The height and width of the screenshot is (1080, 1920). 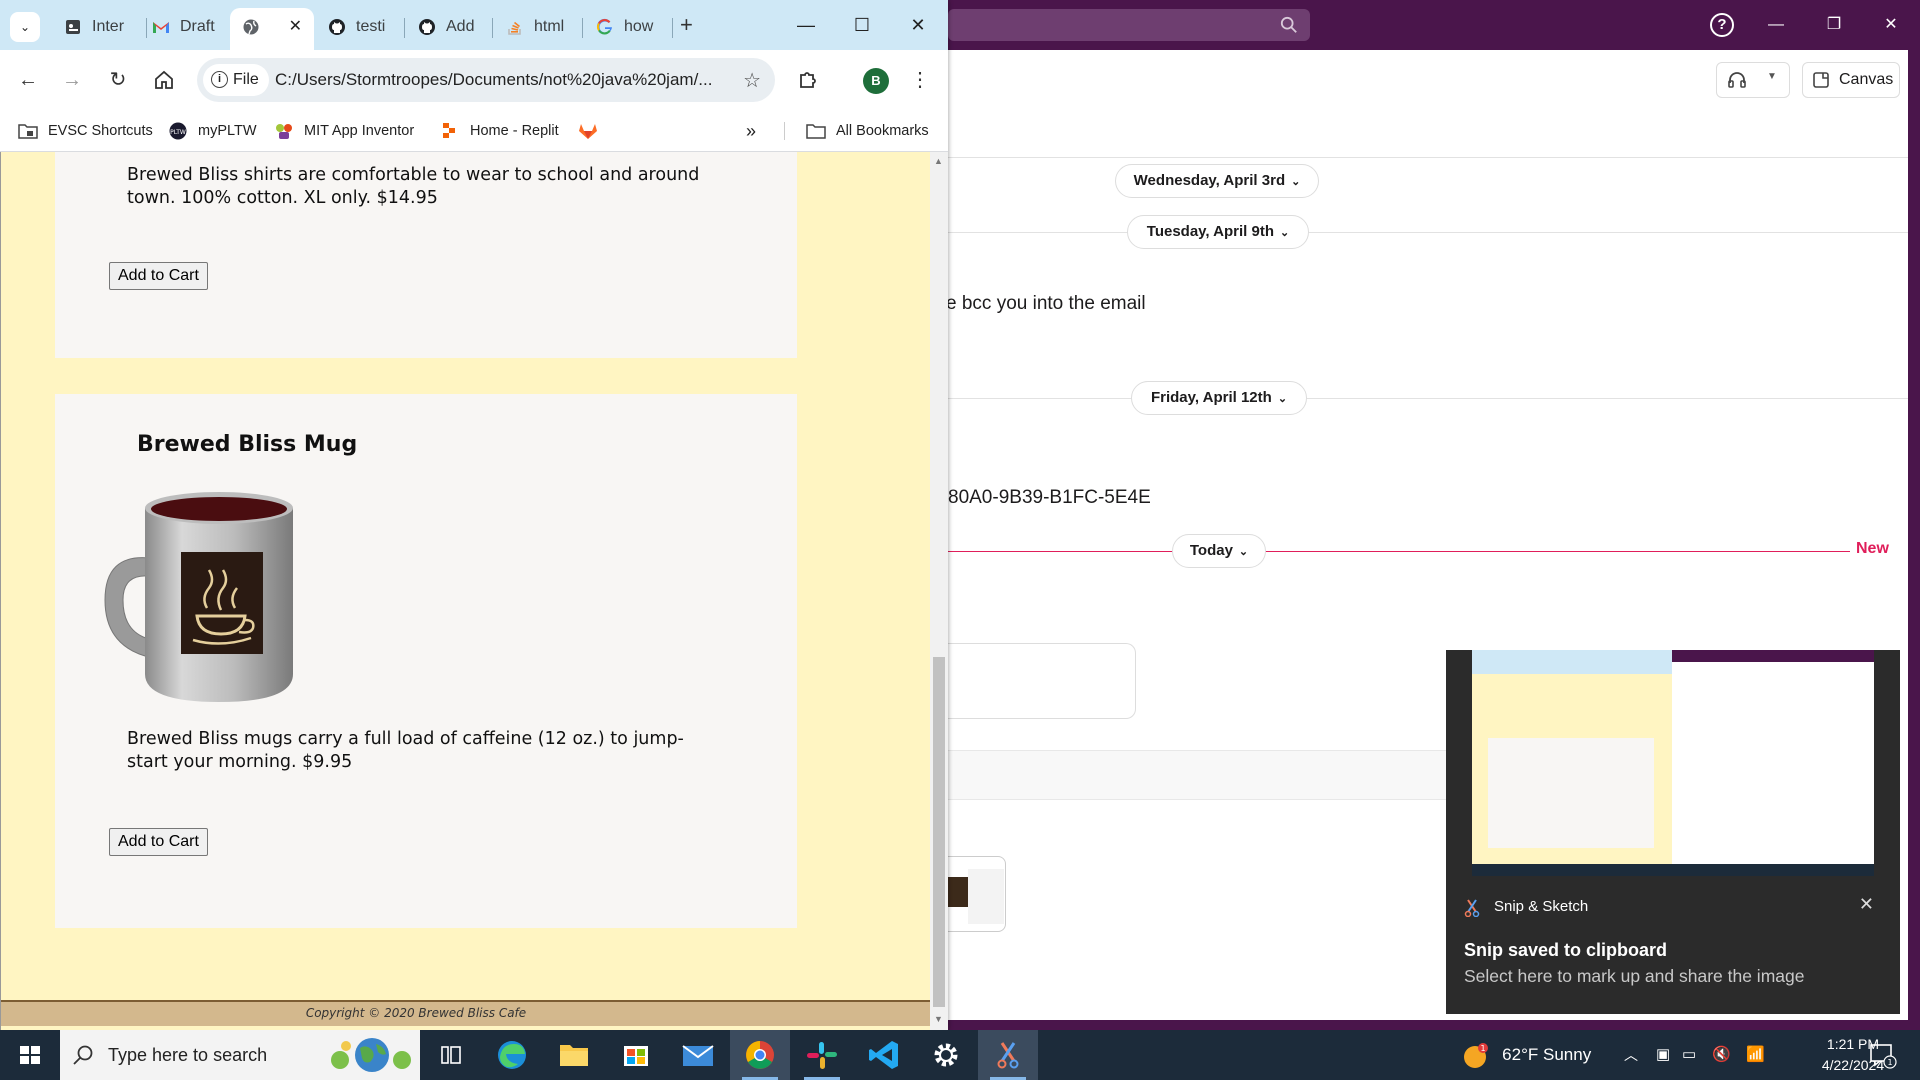 I want to click on taskbar-snip-sketch, so click(x=1008, y=1055).